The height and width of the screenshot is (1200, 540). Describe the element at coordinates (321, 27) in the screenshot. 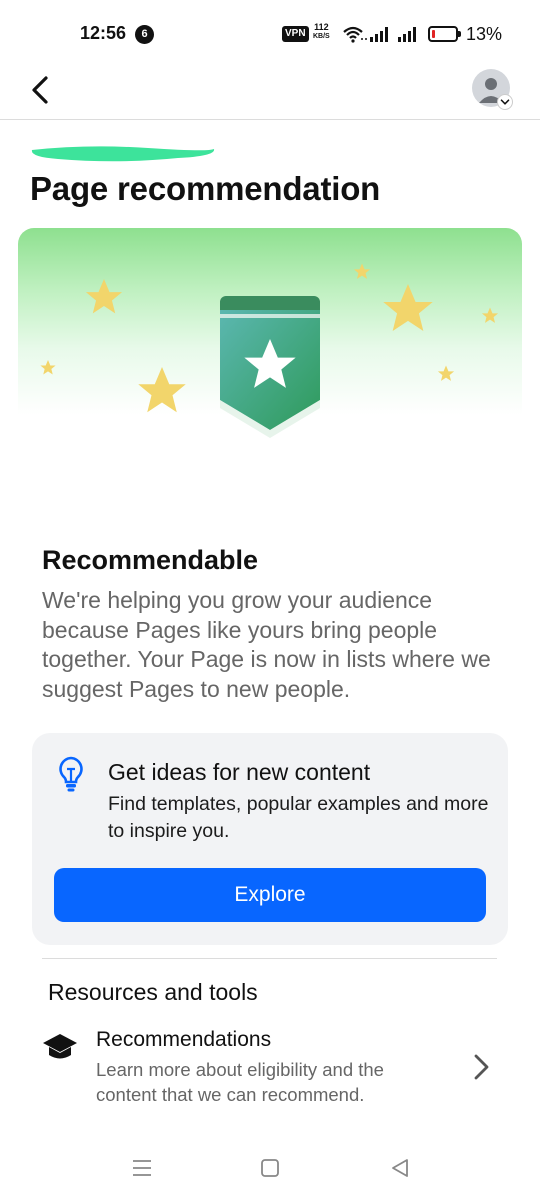

I see `network-speed-value: 112` at that location.